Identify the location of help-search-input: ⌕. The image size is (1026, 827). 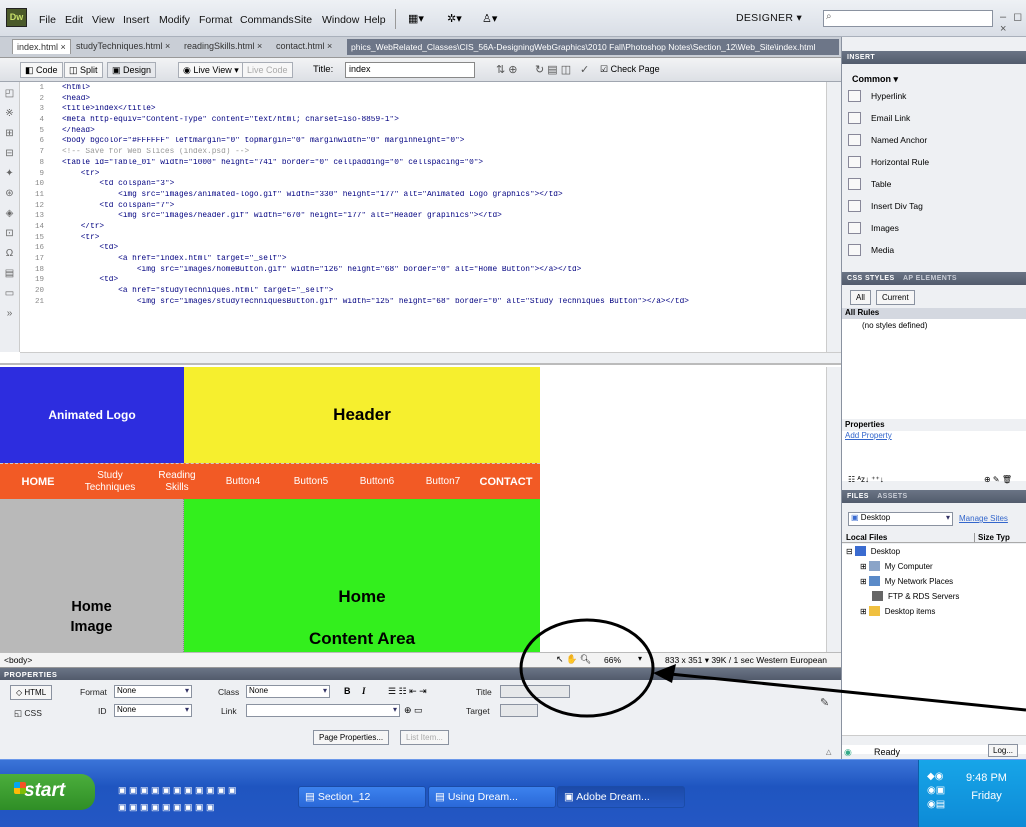
(908, 18).